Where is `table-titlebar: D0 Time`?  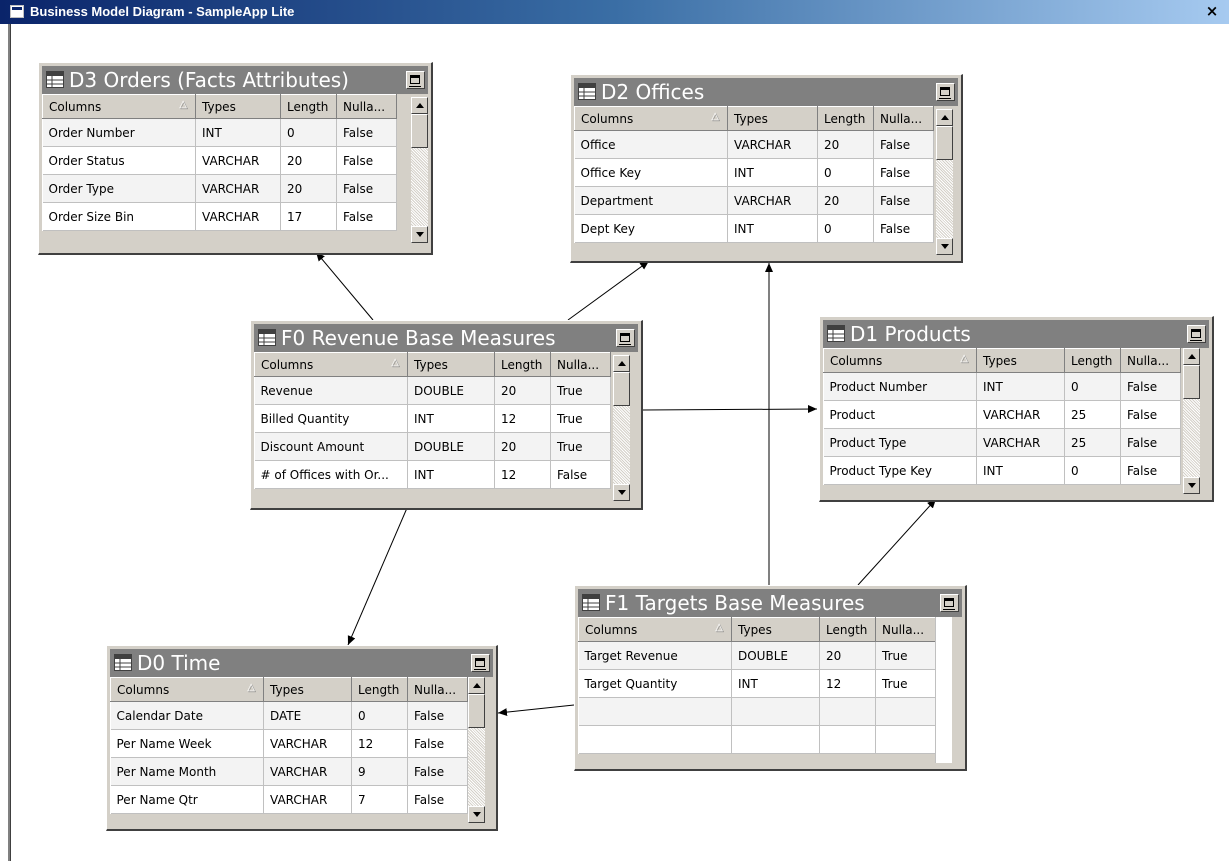 table-titlebar: D0 Time is located at coordinates (301, 663).